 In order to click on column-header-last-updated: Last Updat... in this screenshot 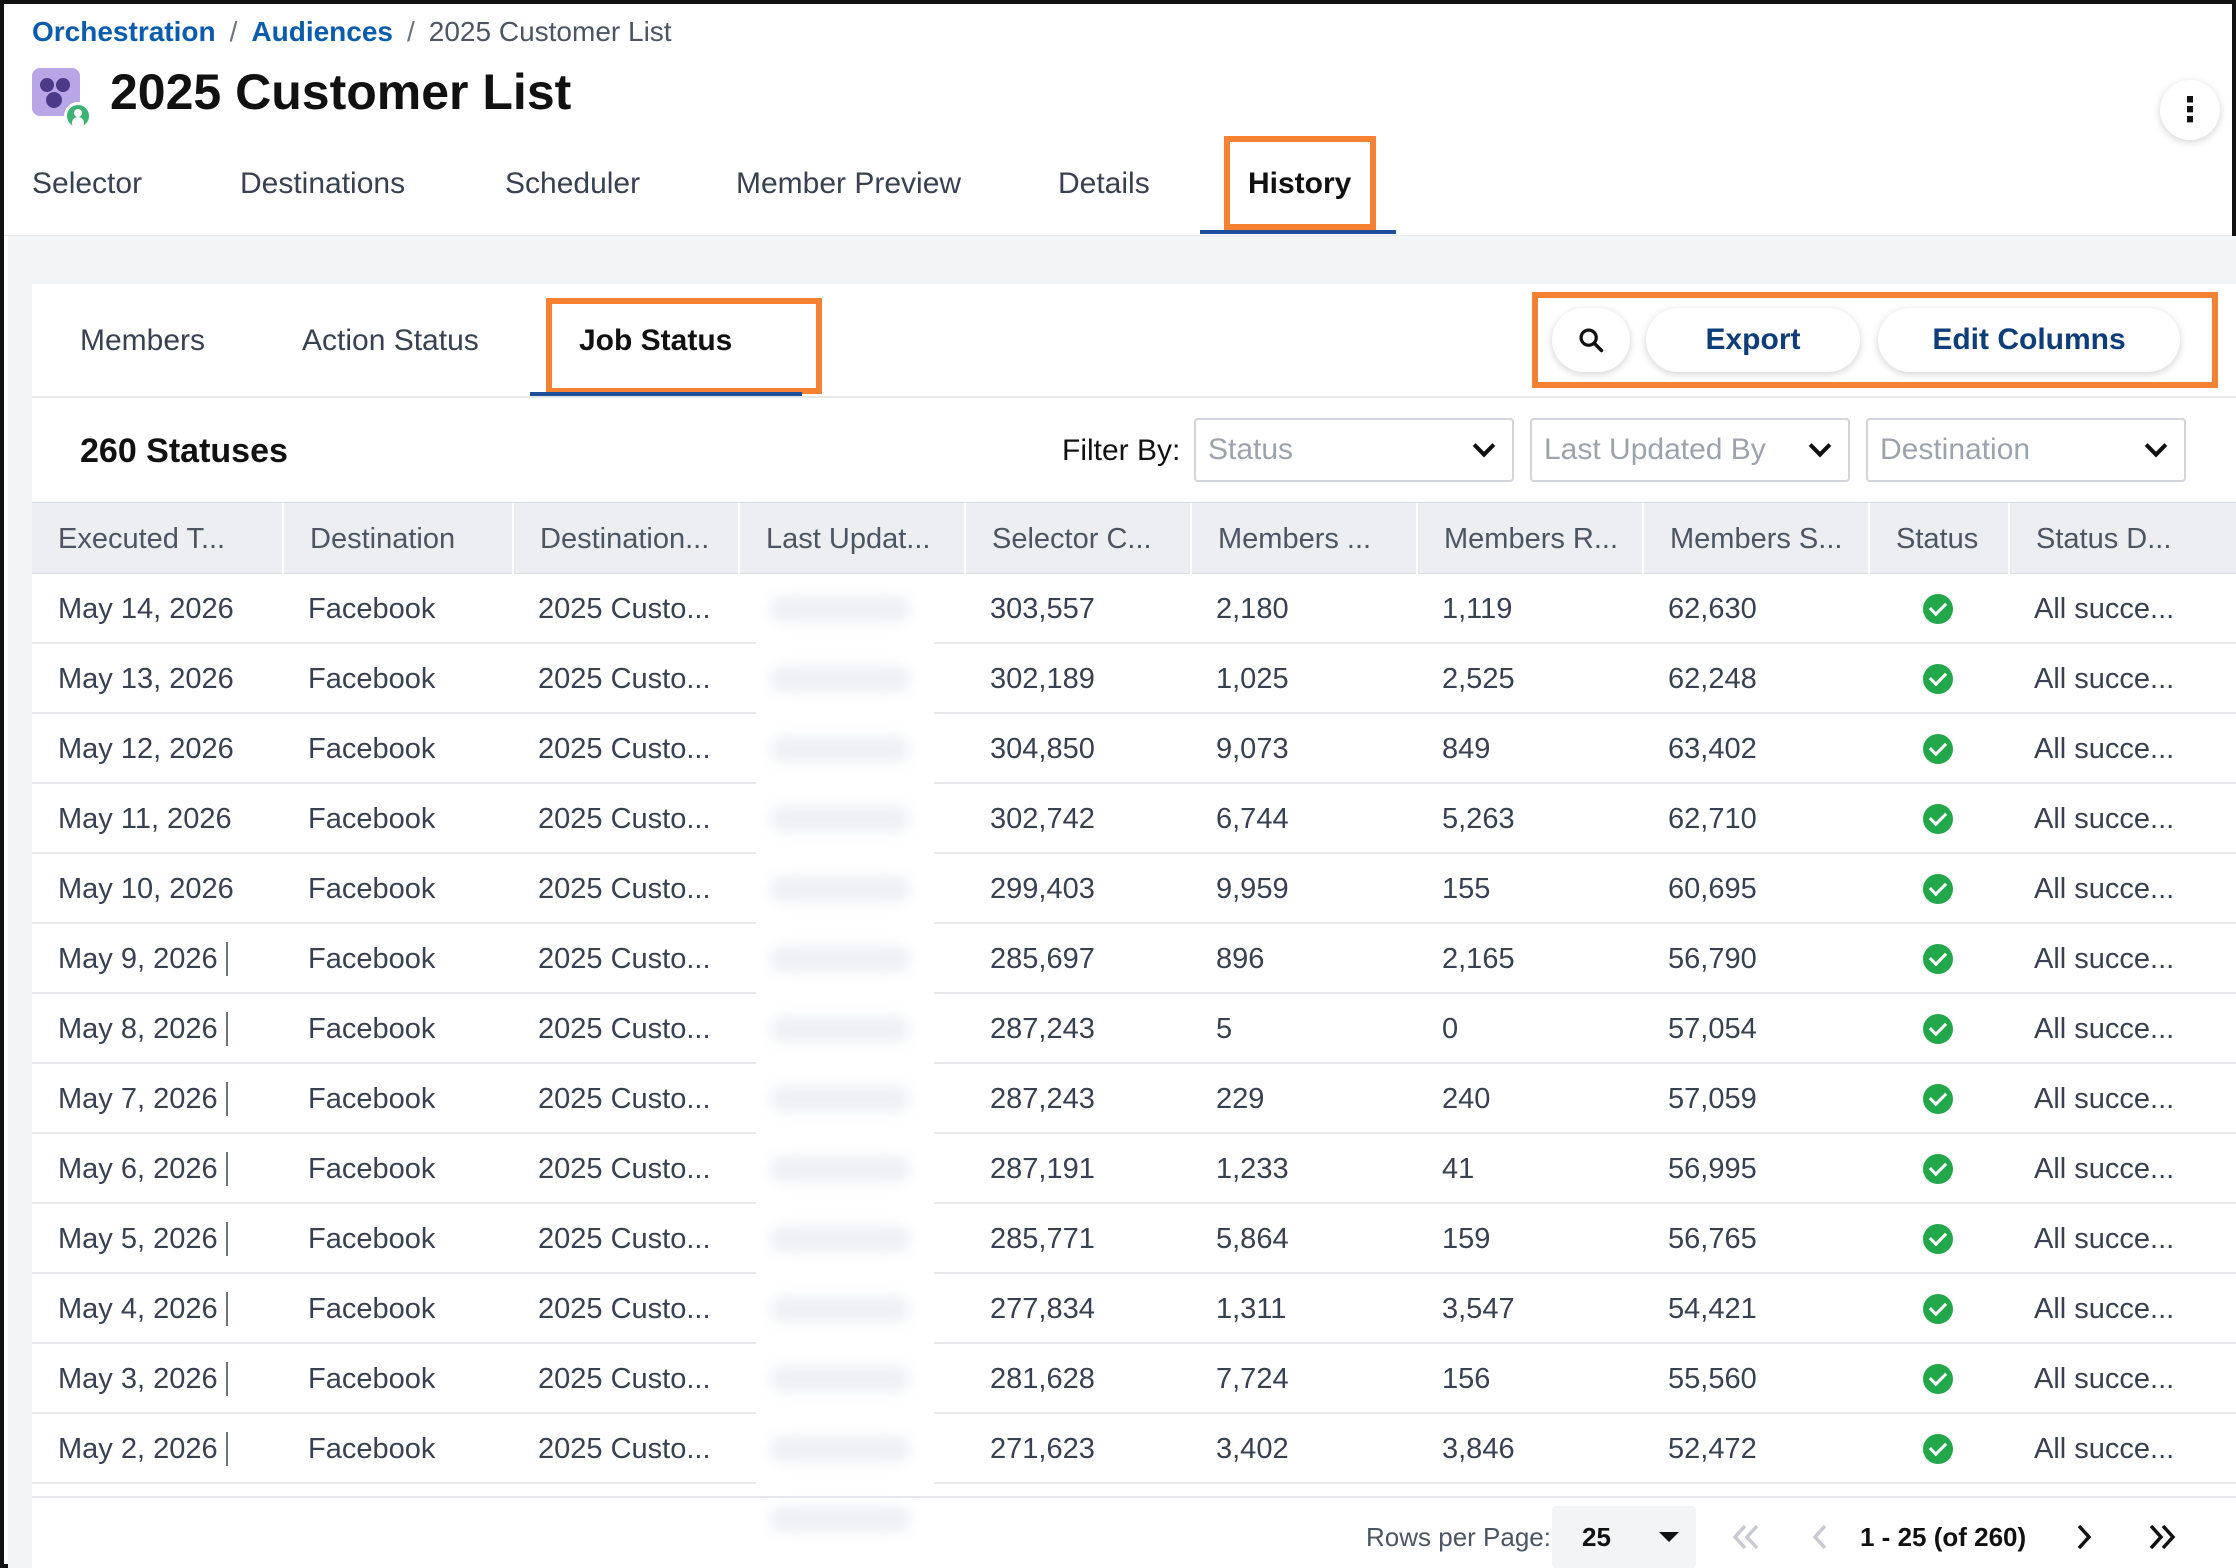, I will do `click(851, 539)`.